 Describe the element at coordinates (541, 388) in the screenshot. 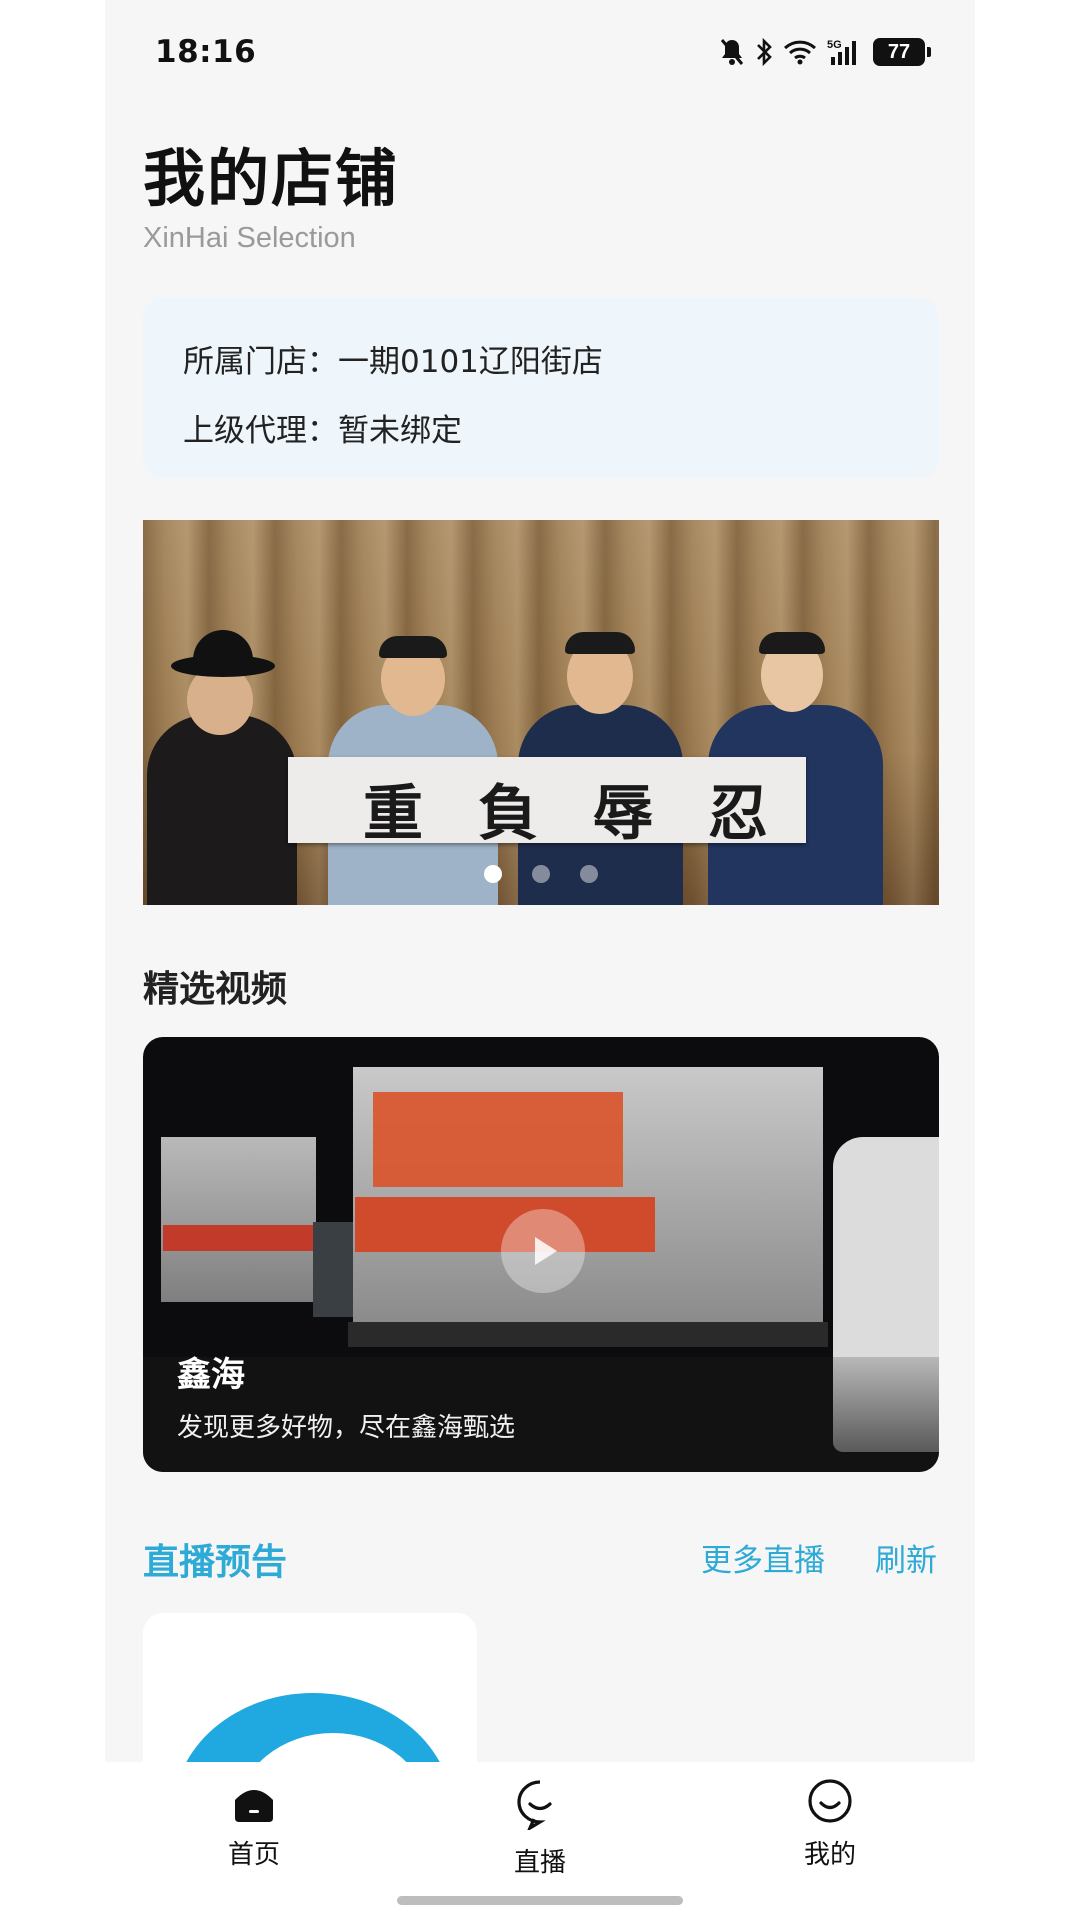

I see `store-info-card: 所属门店：一期0101辽阳街店 上级代理：暂未绑定` at that location.